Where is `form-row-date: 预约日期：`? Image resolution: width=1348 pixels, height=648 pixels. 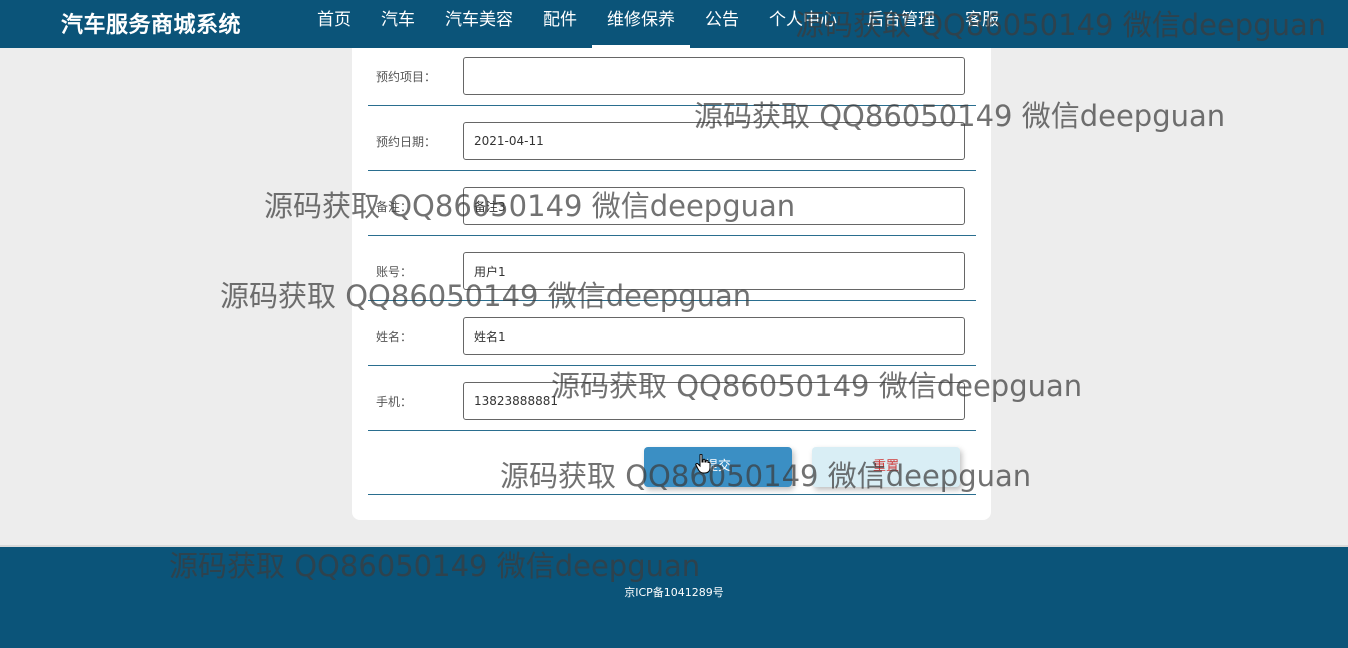 form-row-date: 预约日期： is located at coordinates (672, 138).